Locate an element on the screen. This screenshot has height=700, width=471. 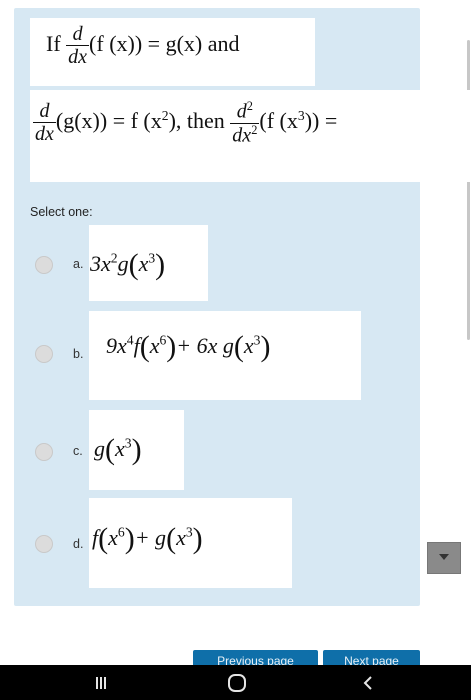
back-icon is located at coordinates (368, 682).